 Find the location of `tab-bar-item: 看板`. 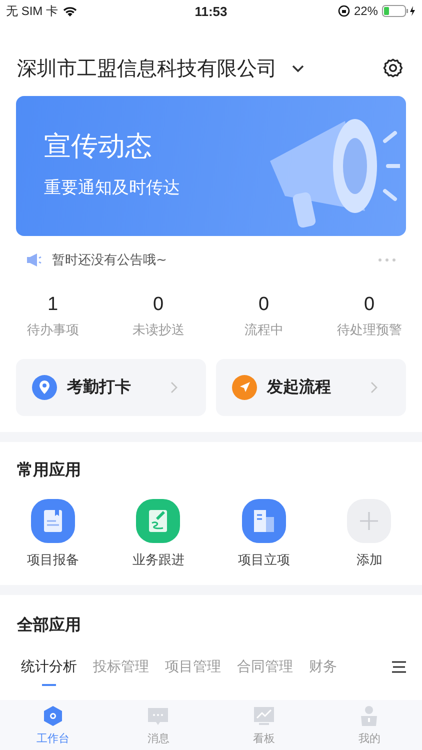

tab-bar-item: 看板 is located at coordinates (263, 725).